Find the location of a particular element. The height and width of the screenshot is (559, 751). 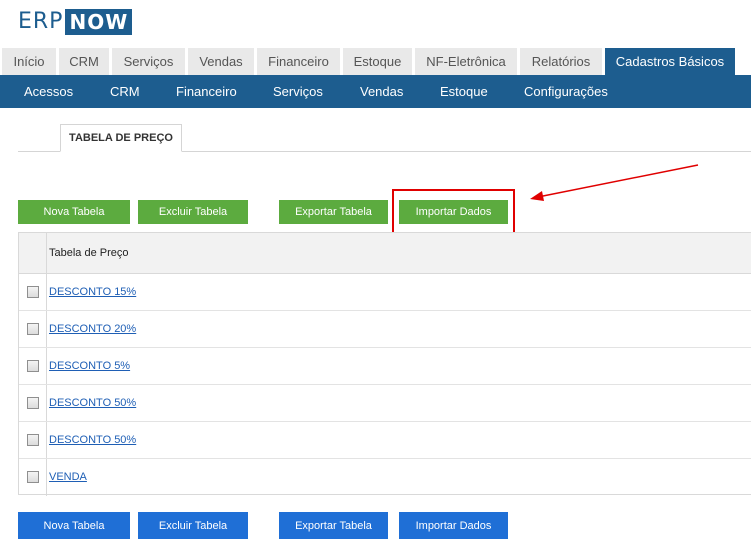

import-data-button-bottom: Importar Dados is located at coordinates (453, 525).